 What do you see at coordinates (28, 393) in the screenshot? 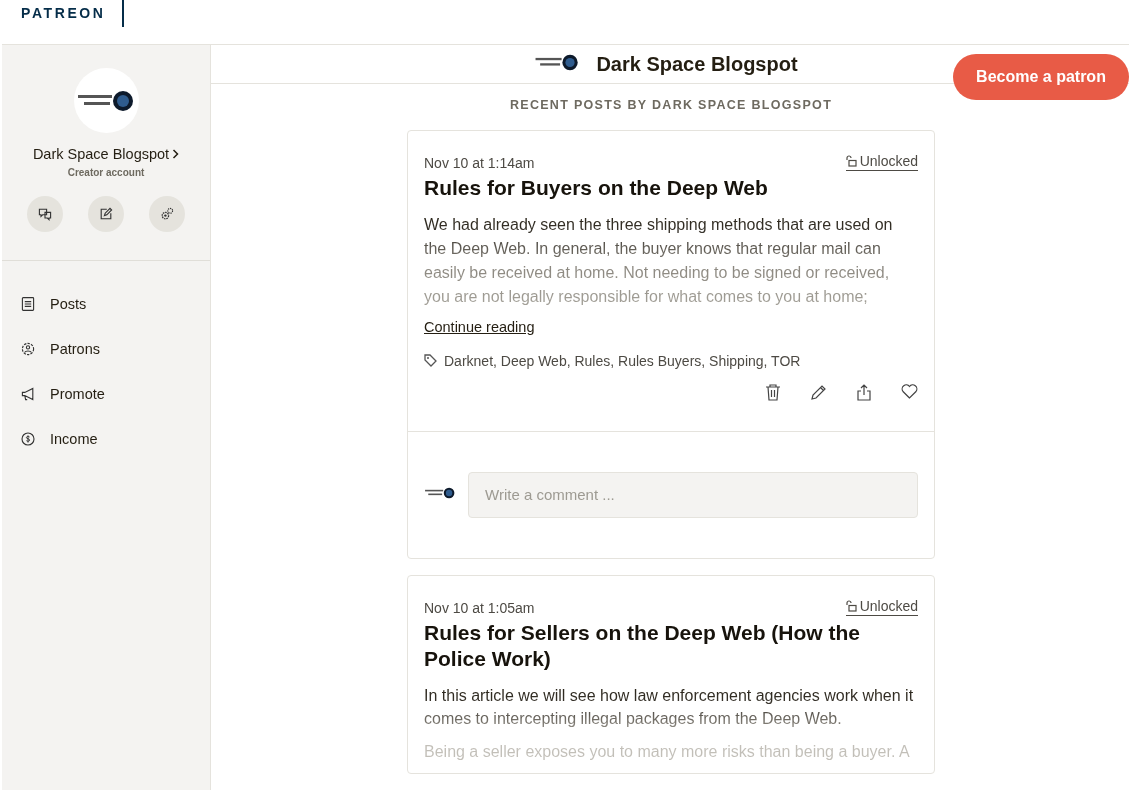
I see `megaphone-icon` at bounding box center [28, 393].